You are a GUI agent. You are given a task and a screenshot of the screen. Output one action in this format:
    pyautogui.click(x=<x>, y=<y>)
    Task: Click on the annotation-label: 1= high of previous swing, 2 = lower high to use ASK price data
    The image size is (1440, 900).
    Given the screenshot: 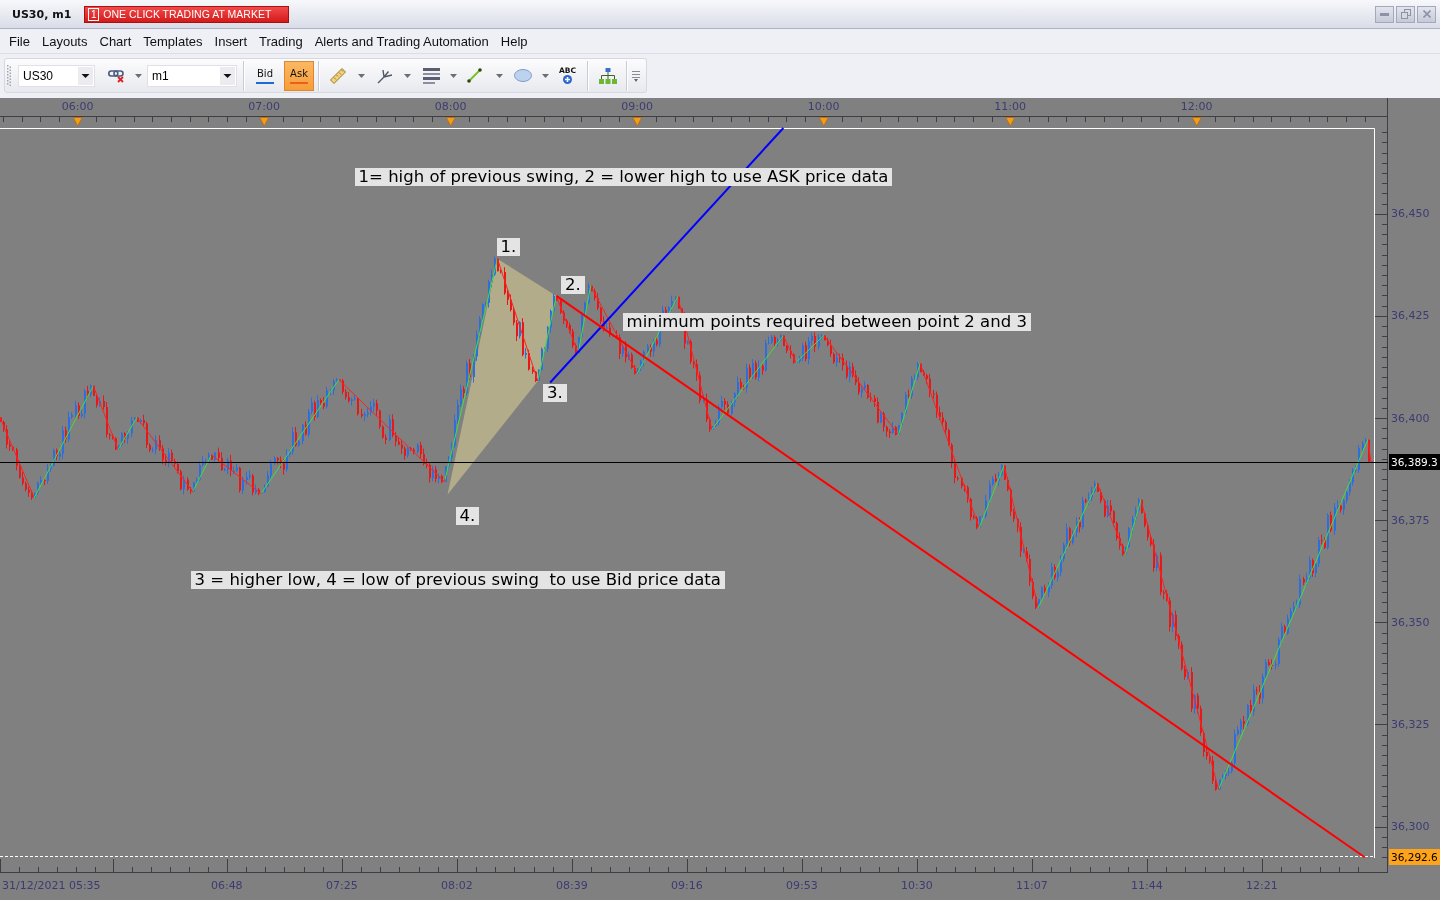 What is the action you would take?
    pyautogui.click(x=623, y=177)
    